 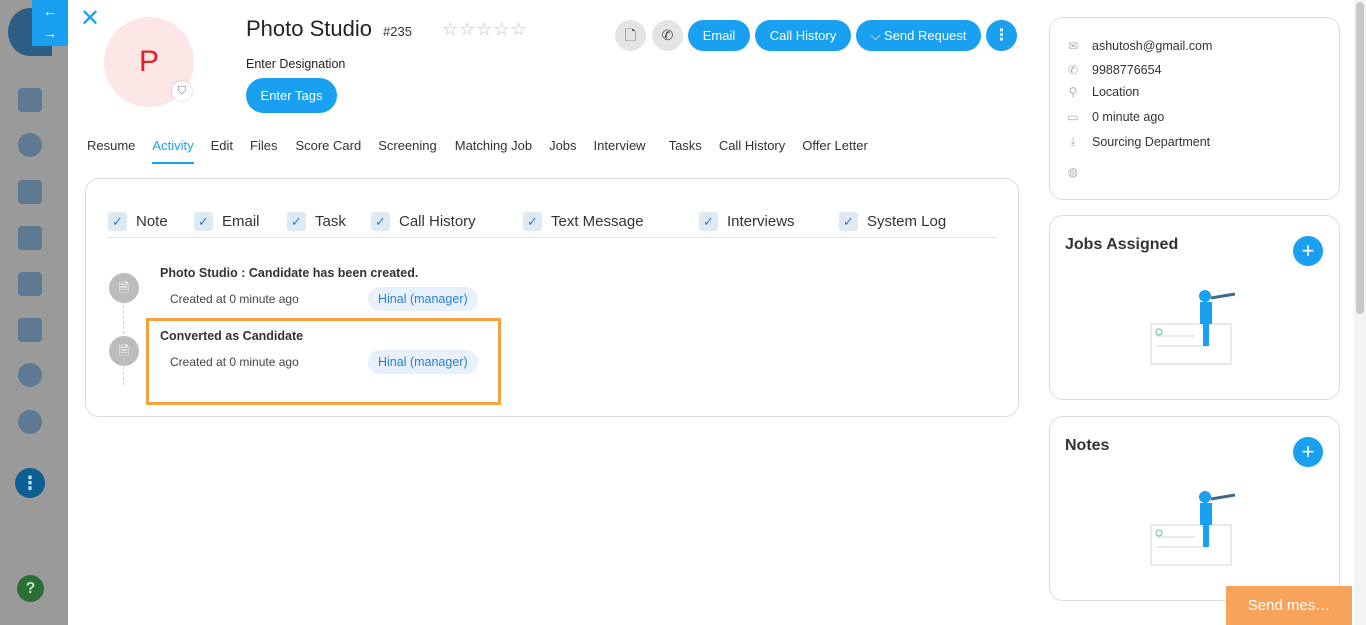 What do you see at coordinates (241, 221) in the screenshot?
I see `filter-label: Email` at bounding box center [241, 221].